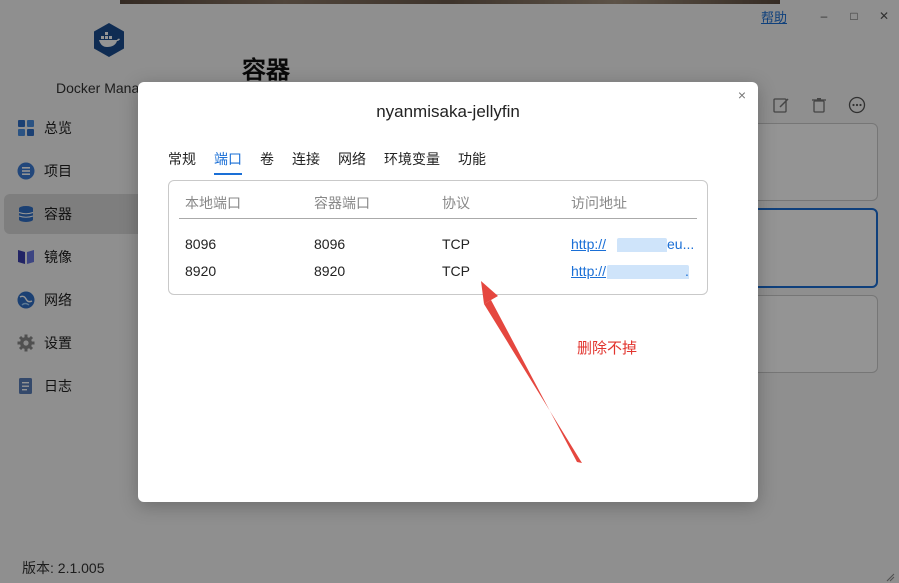 This screenshot has height=583, width=899. What do you see at coordinates (267, 162) in the screenshot?
I see `tab-volumes: 卷` at bounding box center [267, 162].